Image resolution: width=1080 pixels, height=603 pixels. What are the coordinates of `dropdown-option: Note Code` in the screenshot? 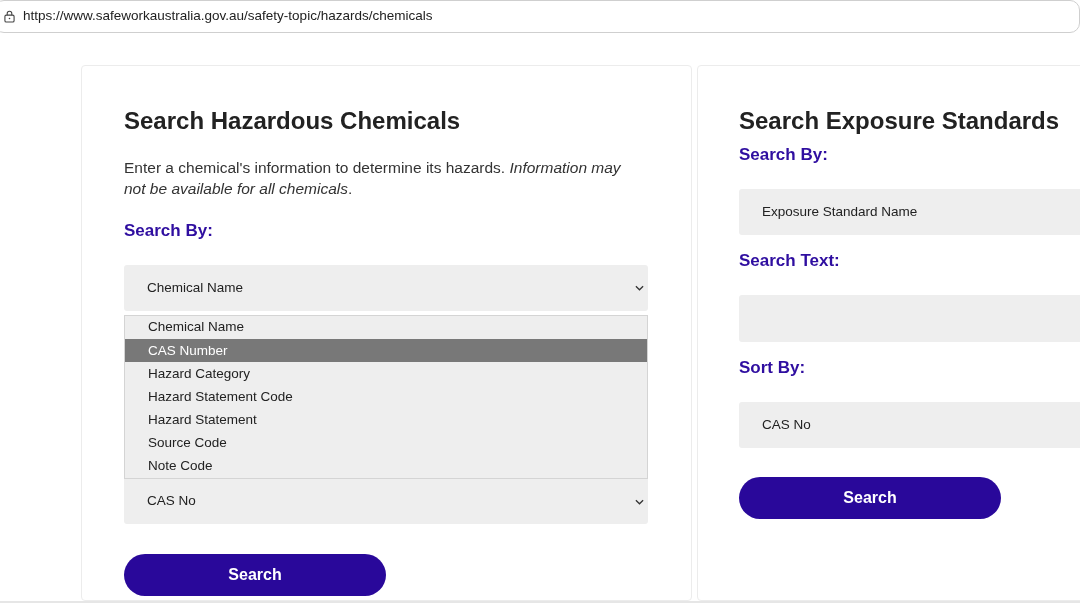 It's located at (386, 466).